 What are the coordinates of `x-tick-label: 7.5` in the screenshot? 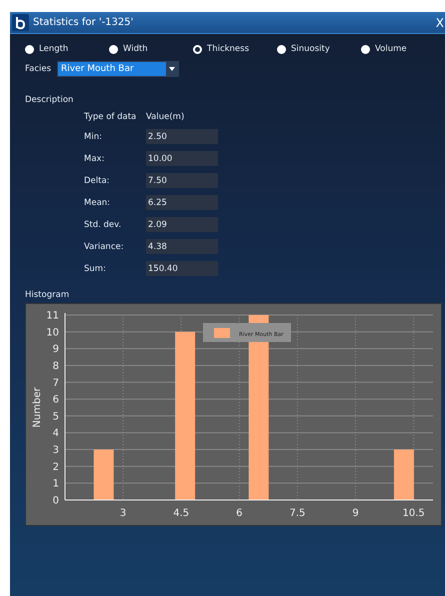 It's located at (297, 513).